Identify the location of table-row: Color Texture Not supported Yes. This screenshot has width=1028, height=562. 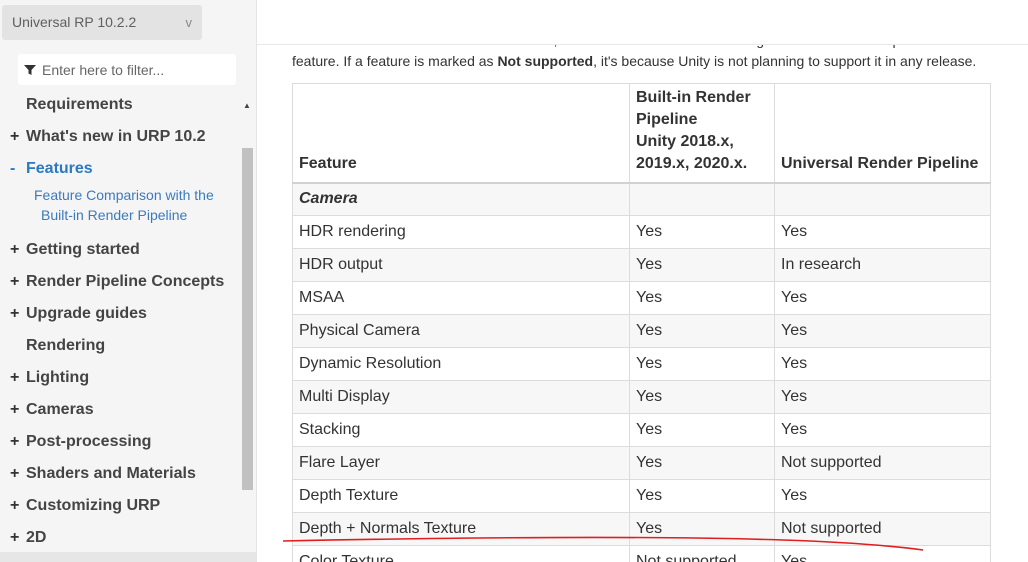
(641, 553).